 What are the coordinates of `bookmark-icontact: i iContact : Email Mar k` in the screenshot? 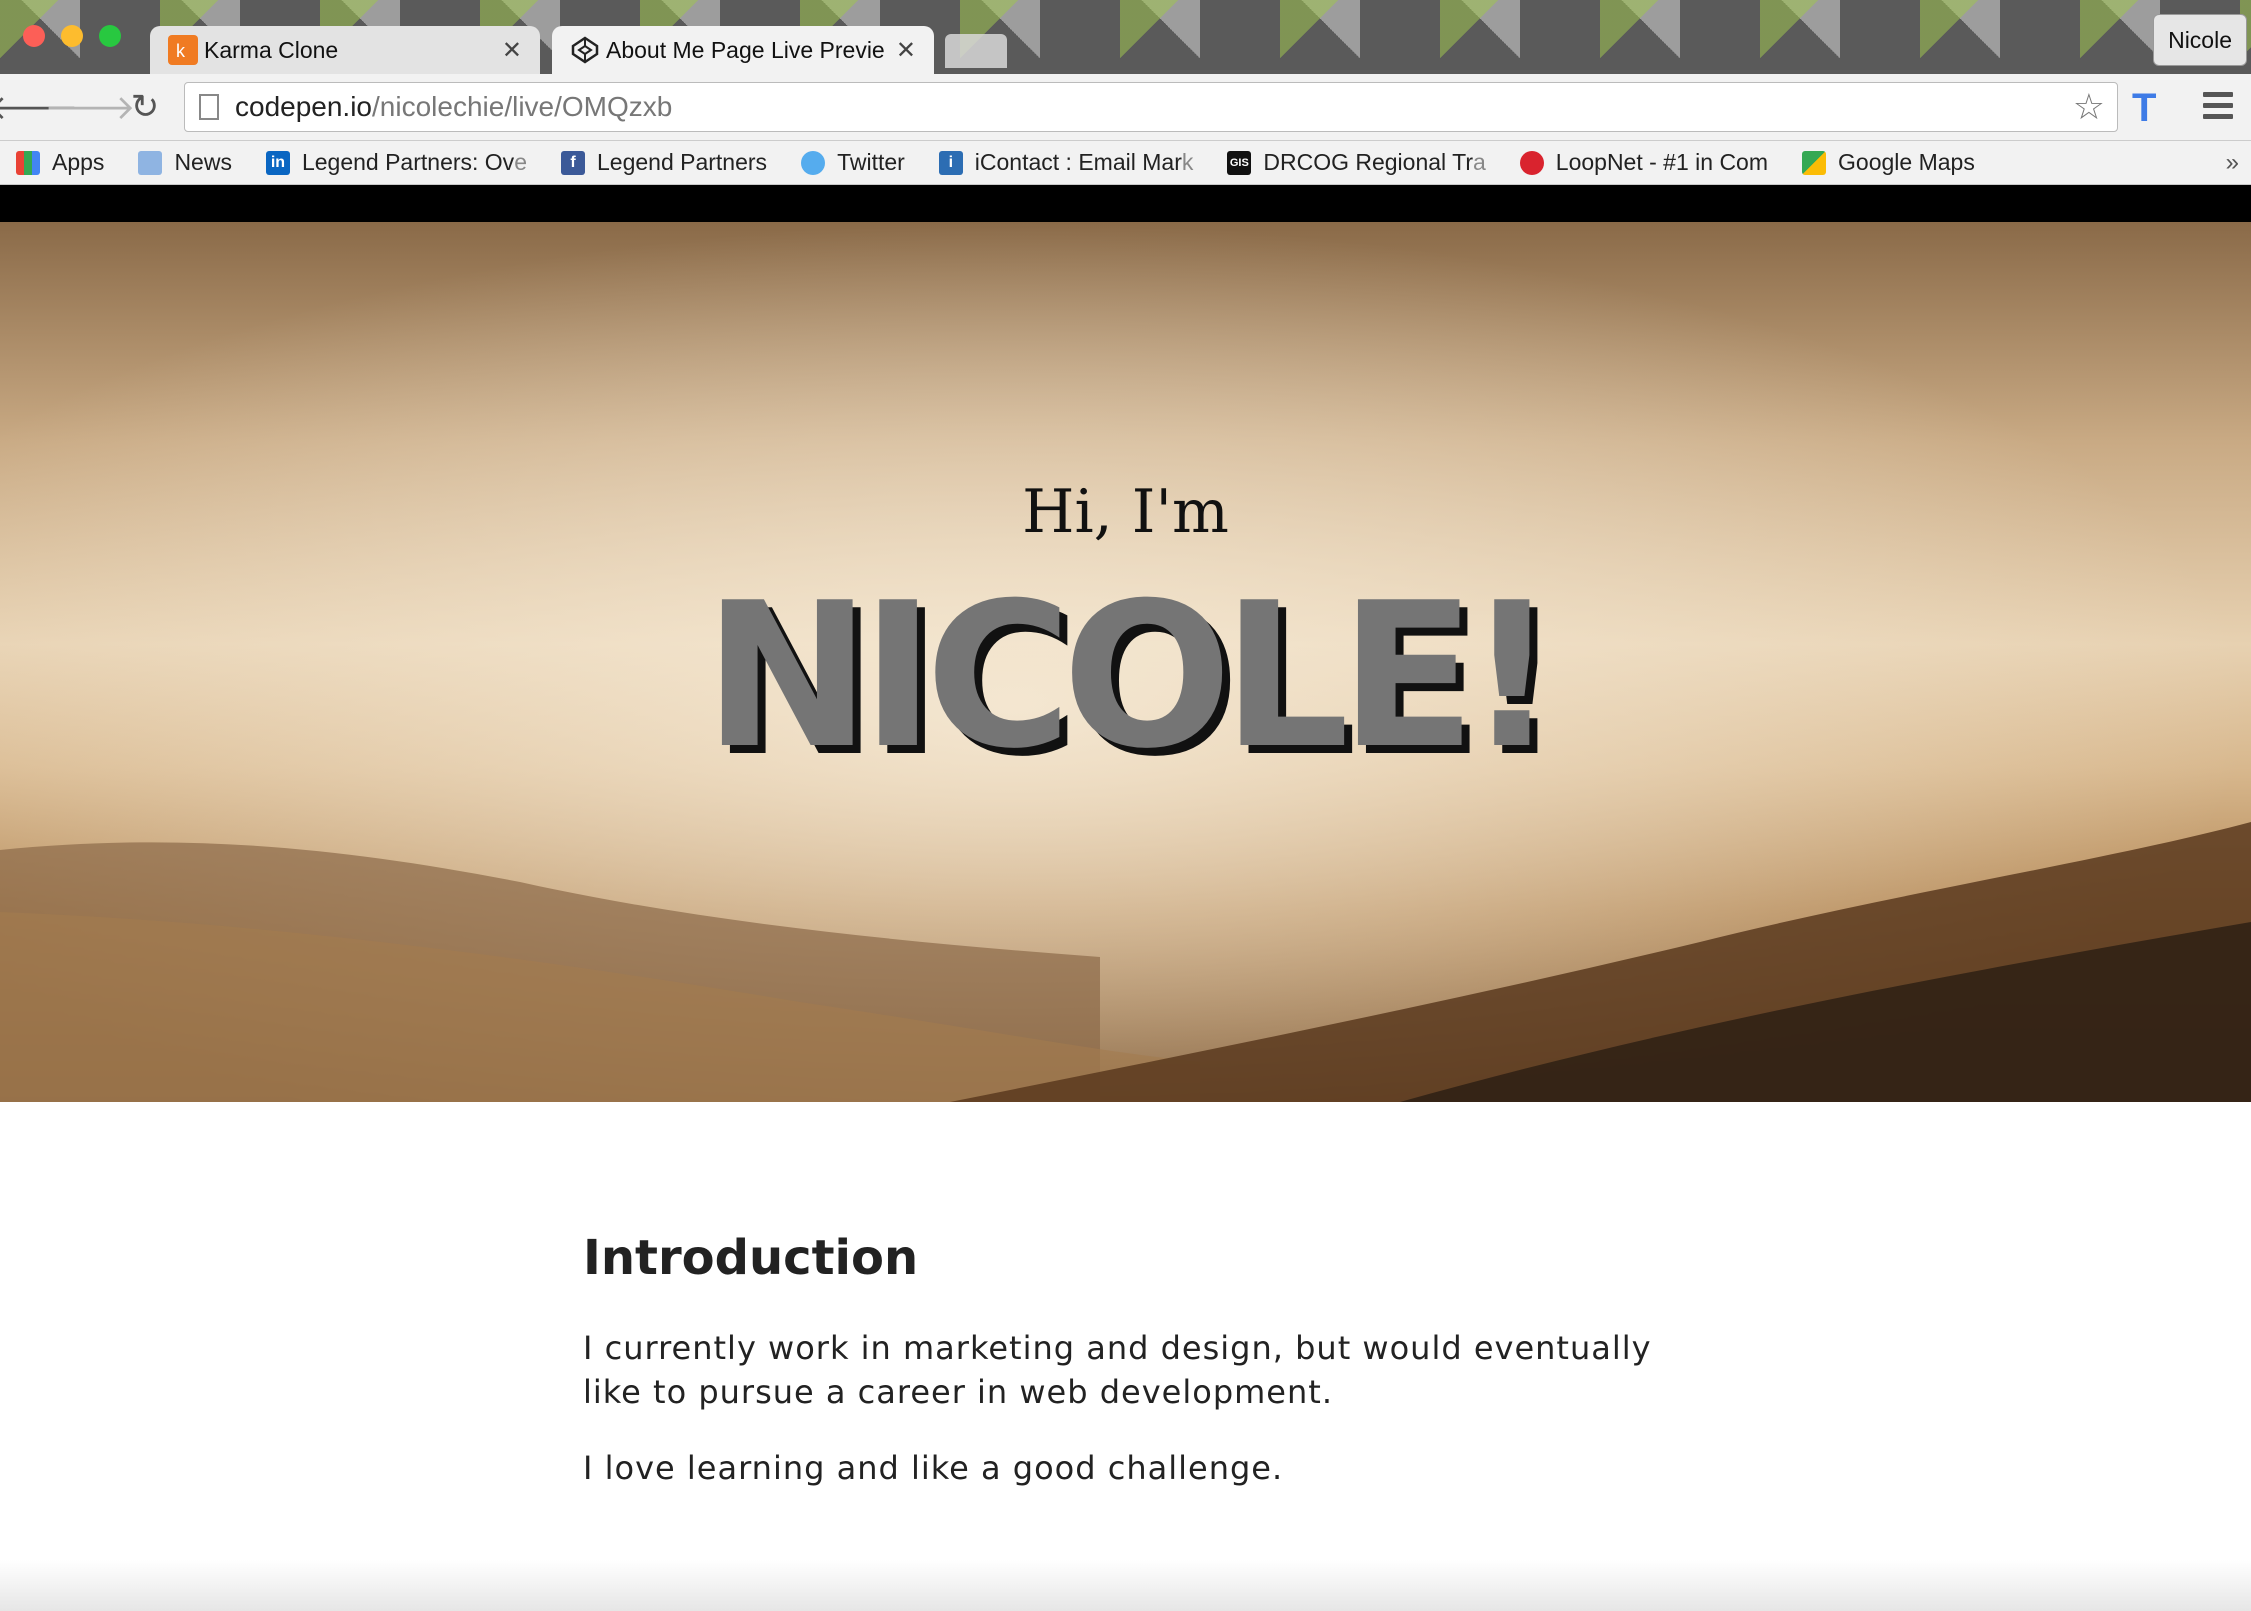 It's located at (1066, 162).